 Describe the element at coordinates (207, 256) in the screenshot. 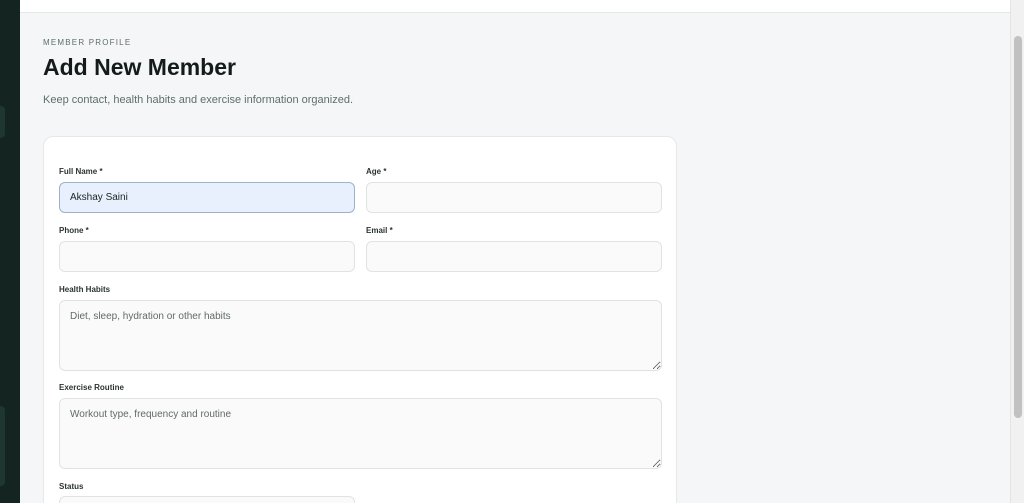

I see `phone-input` at that location.